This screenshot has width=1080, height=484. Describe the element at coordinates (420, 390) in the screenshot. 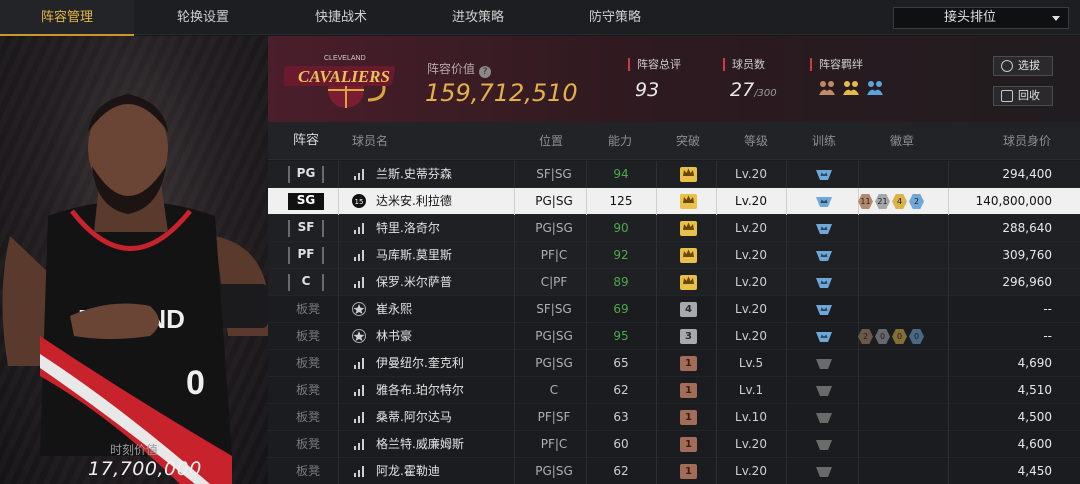

I see `player-name: 雅各布.珀尔特尔` at that location.